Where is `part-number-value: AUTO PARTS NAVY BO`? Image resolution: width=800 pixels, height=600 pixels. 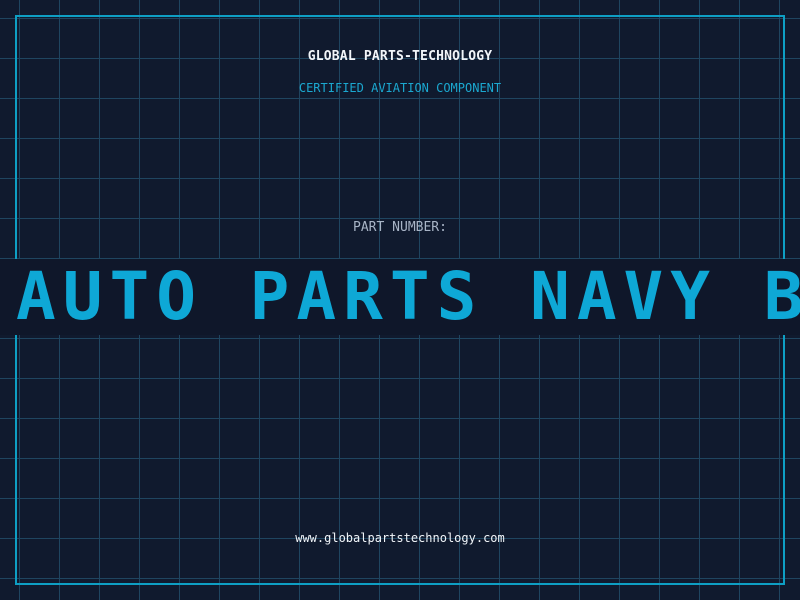 part-number-value: AUTO PARTS NAVY BO is located at coordinates (408, 297).